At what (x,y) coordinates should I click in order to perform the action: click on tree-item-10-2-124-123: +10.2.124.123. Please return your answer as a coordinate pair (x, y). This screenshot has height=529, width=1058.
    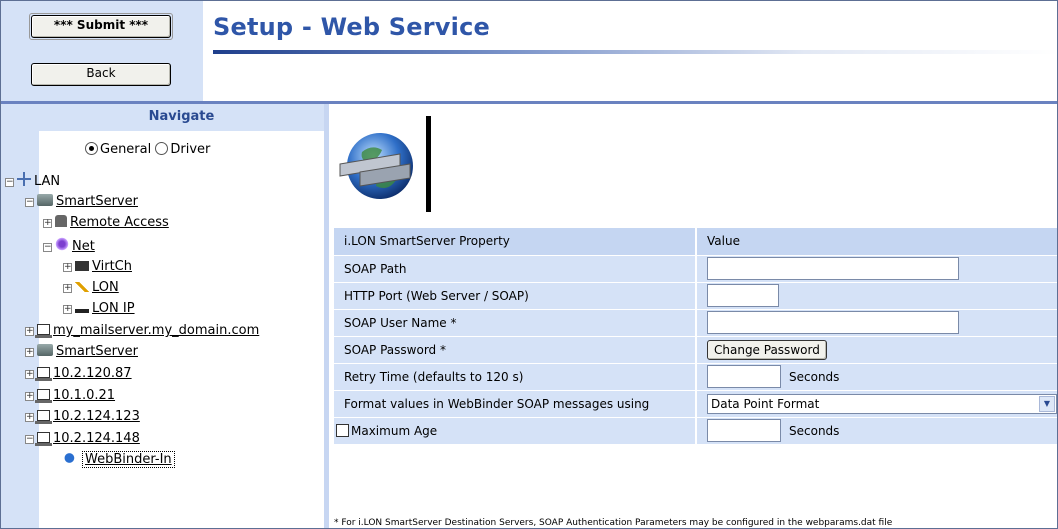
    Looking at the image, I should click on (82, 417).